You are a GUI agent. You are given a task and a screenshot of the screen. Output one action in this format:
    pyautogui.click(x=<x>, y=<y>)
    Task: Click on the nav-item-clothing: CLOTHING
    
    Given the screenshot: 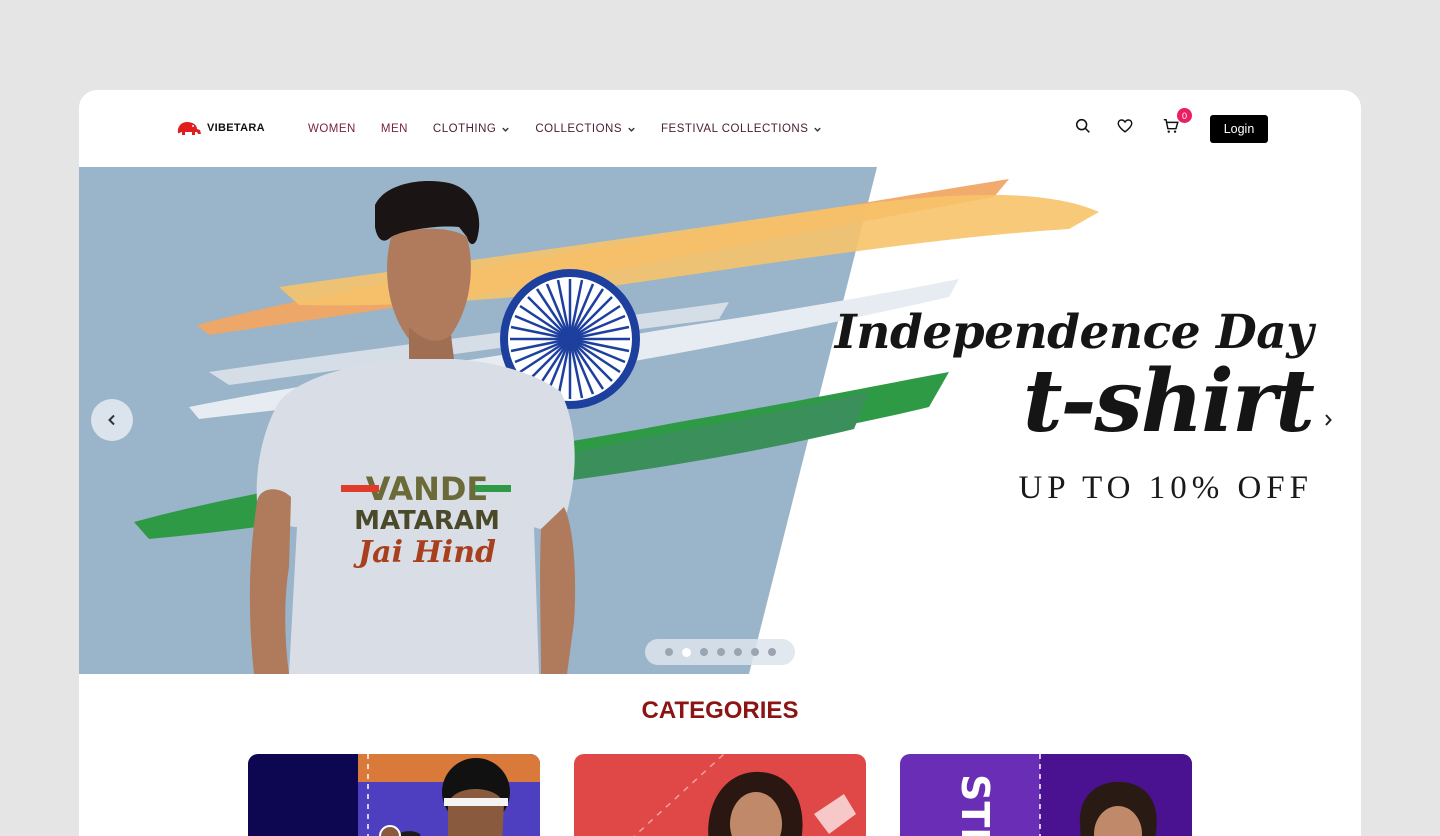 What is the action you would take?
    pyautogui.click(x=471, y=129)
    